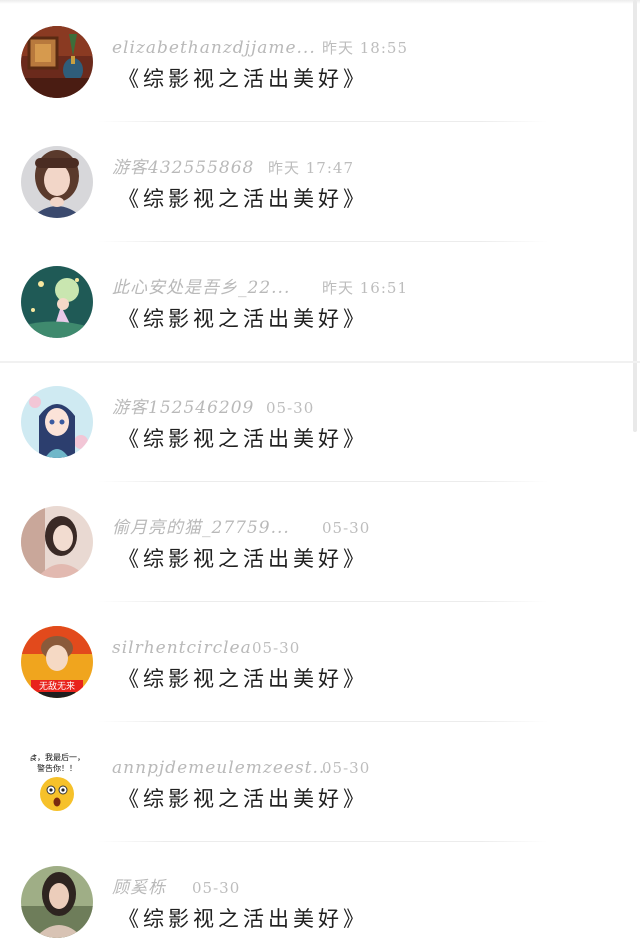 Image resolution: width=640 pixels, height=951 pixels. What do you see at coordinates (311, 168) in the screenshot?
I see `timestamp: 昨天 17:47` at bounding box center [311, 168].